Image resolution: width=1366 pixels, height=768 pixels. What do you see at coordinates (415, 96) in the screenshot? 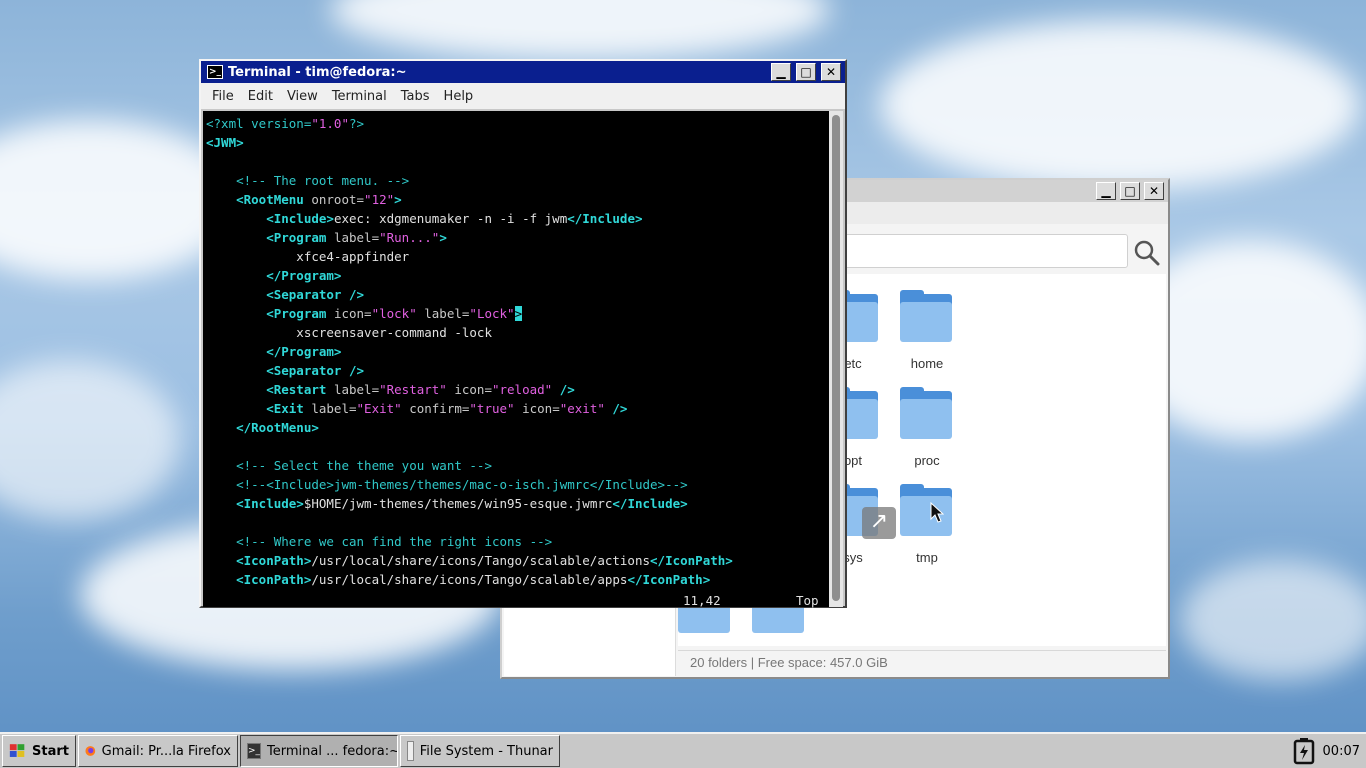
I see `menu-tabs: Tabs` at bounding box center [415, 96].